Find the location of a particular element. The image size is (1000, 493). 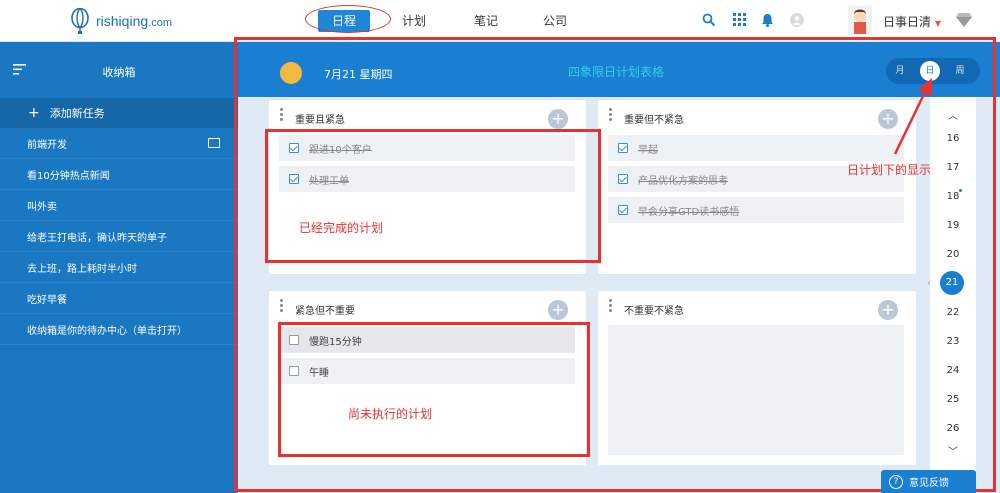

add-task-label: 添加新任务 is located at coordinates (77, 113).